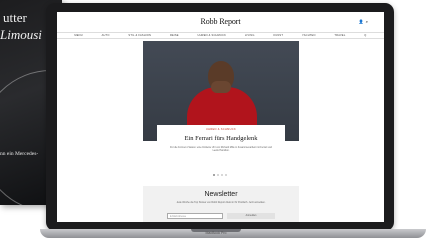 The image size is (430, 247). What do you see at coordinates (21, 34) in the screenshot?
I see `magazine-title-line2: Limousi` at bounding box center [21, 34].